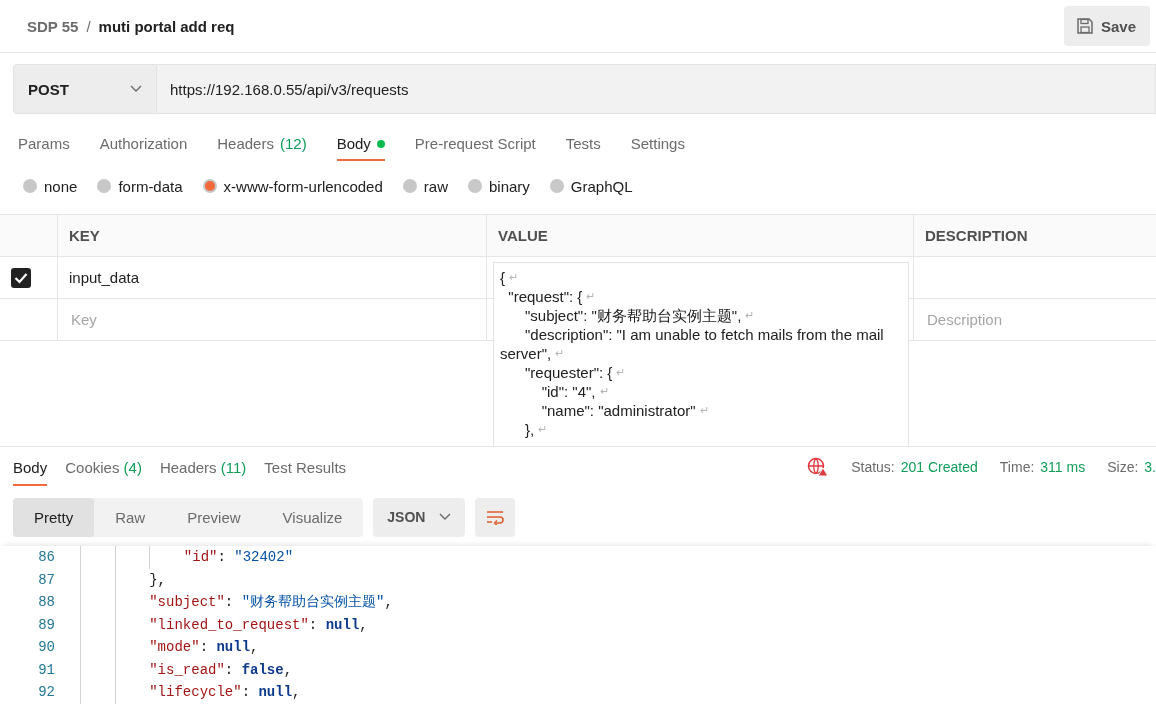 This screenshot has height=706, width=1156. Describe the element at coordinates (575, 391) in the screenshot. I see `code-line: "id": "4", ↵` at that location.